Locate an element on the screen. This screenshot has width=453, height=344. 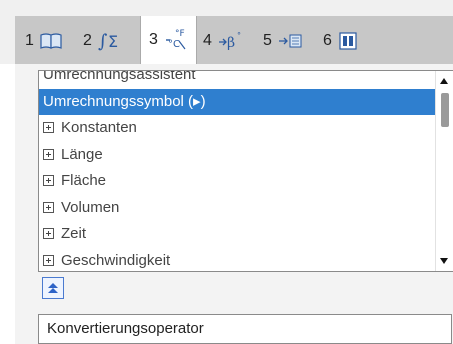
list-item: Umrechnungsassistent is located at coordinates (237, 80).